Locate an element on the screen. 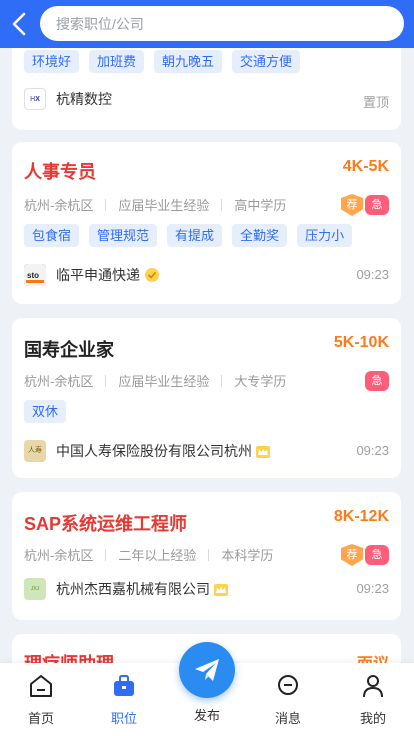  job-meta: 杭州-余杭区 二年以上经验 本科学历 is located at coordinates (148, 554).